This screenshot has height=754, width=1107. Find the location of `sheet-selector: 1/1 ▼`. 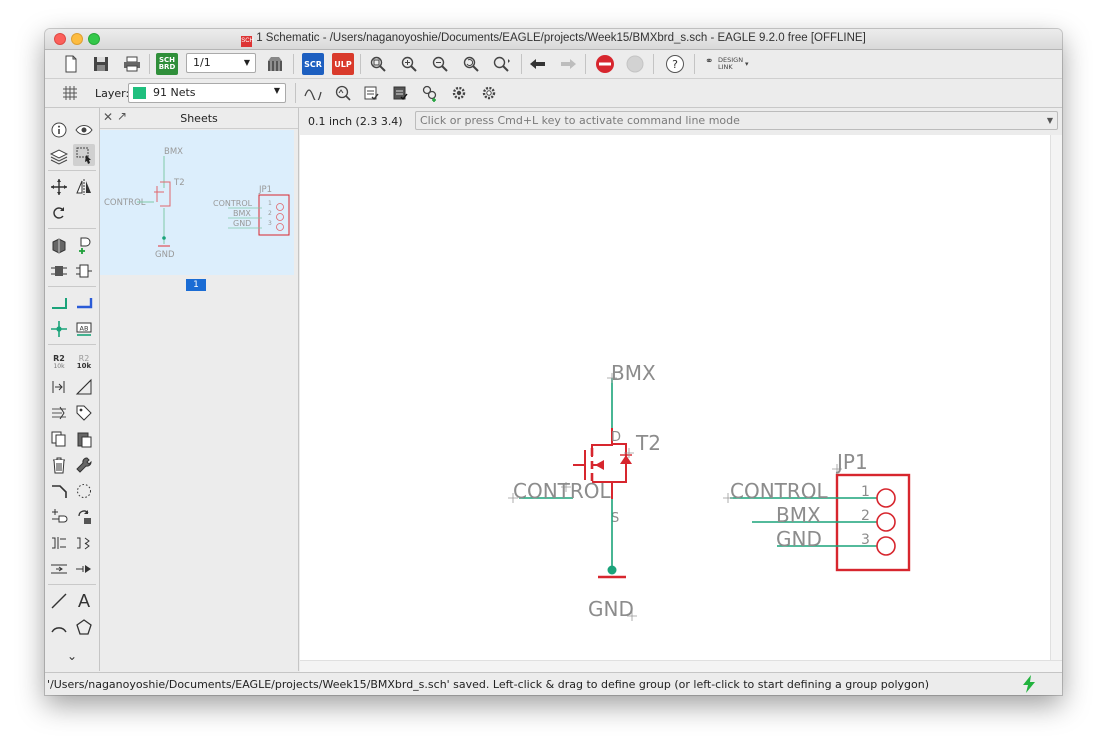

sheet-selector: 1/1 ▼ is located at coordinates (221, 63).